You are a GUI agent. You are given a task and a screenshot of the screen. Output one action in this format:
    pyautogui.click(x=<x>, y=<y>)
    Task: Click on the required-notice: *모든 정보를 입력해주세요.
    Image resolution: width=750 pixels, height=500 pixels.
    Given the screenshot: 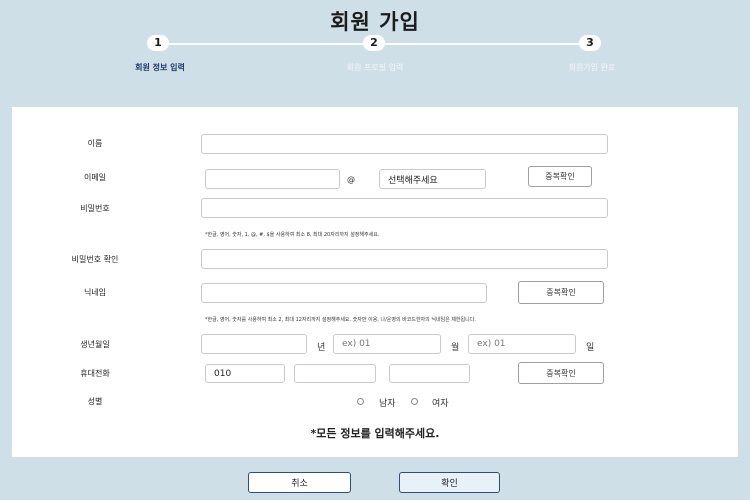 What is the action you would take?
    pyautogui.click(x=375, y=433)
    